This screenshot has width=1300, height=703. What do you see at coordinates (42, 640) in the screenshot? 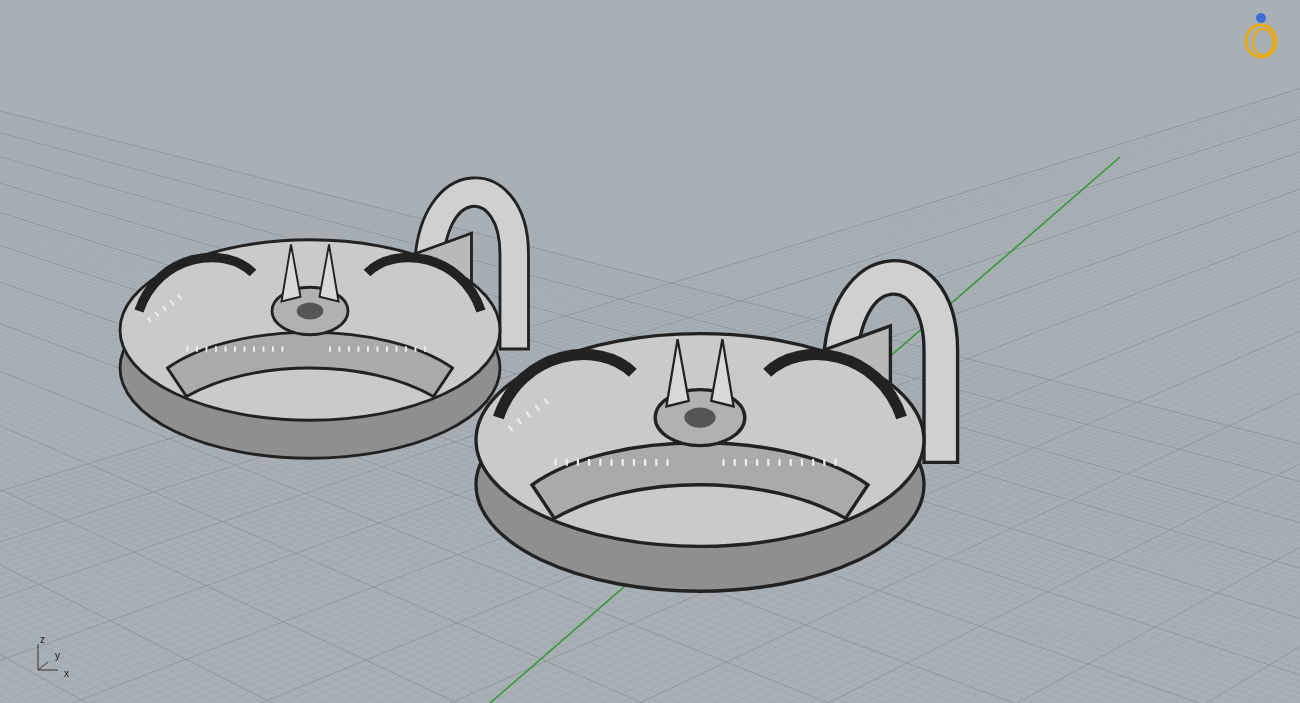
I see `axis-label: z` at bounding box center [42, 640].